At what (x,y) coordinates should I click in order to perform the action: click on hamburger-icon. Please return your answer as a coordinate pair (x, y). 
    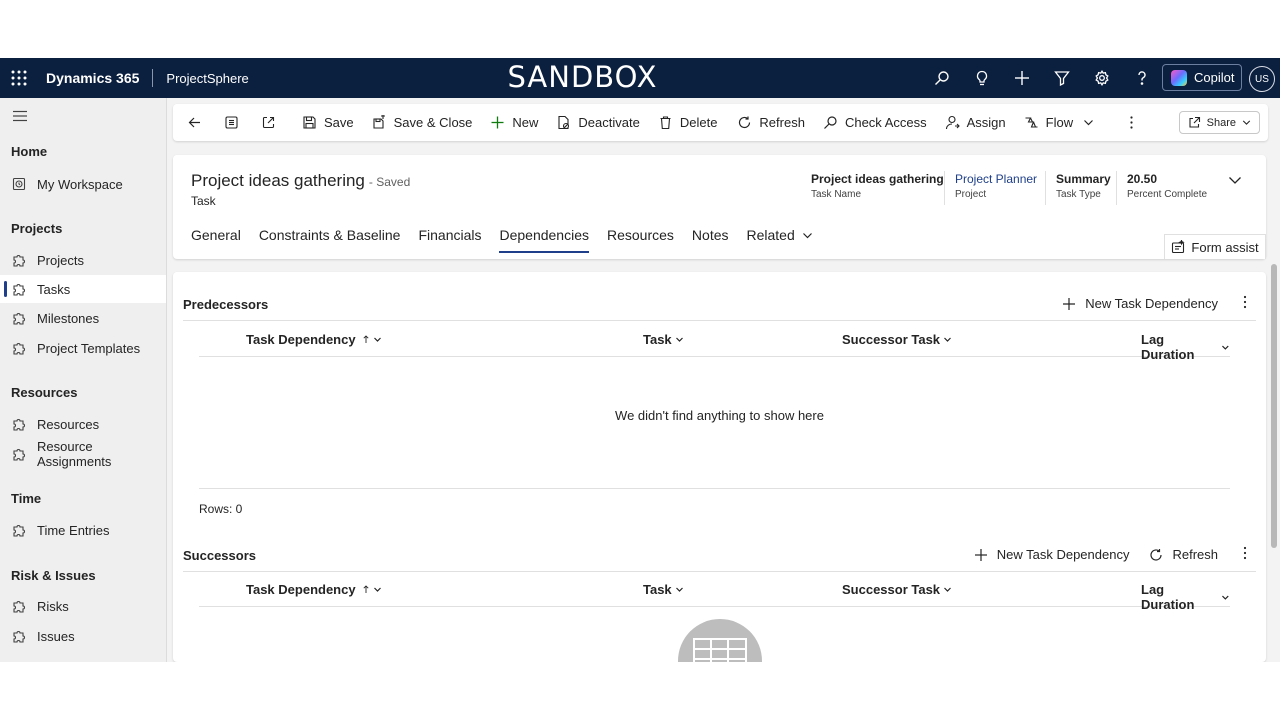
    Looking at the image, I should click on (20, 116).